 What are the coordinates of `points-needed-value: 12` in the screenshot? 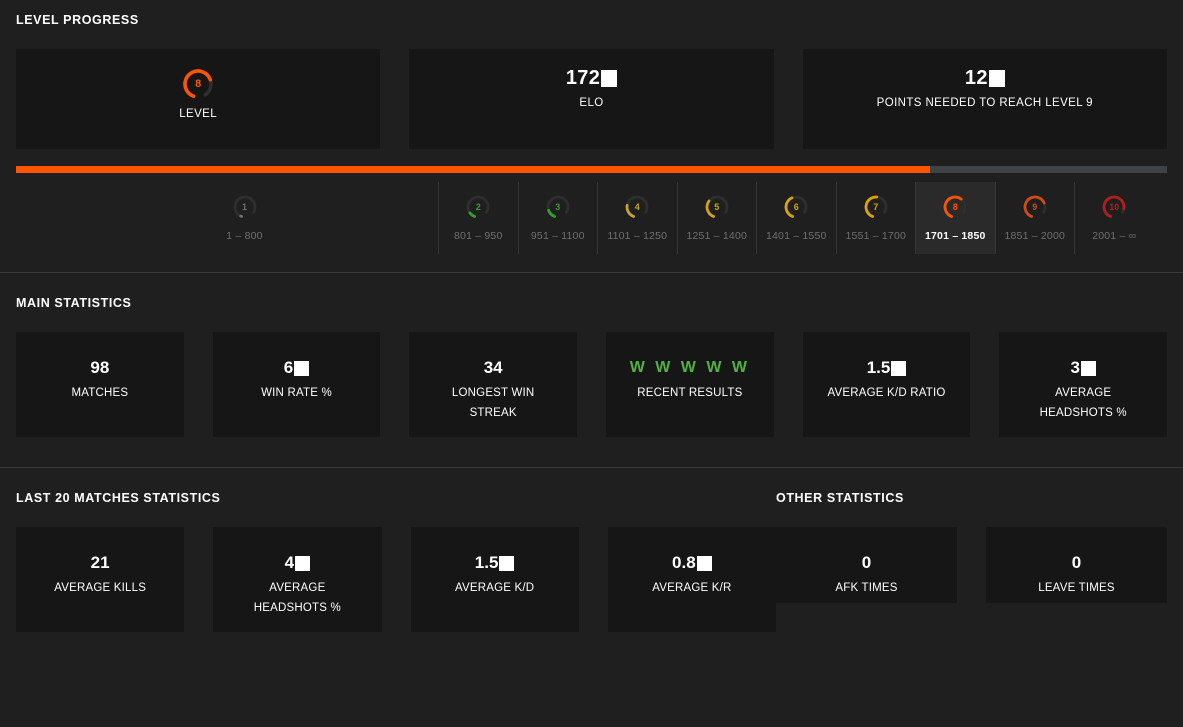 It's located at (976, 78).